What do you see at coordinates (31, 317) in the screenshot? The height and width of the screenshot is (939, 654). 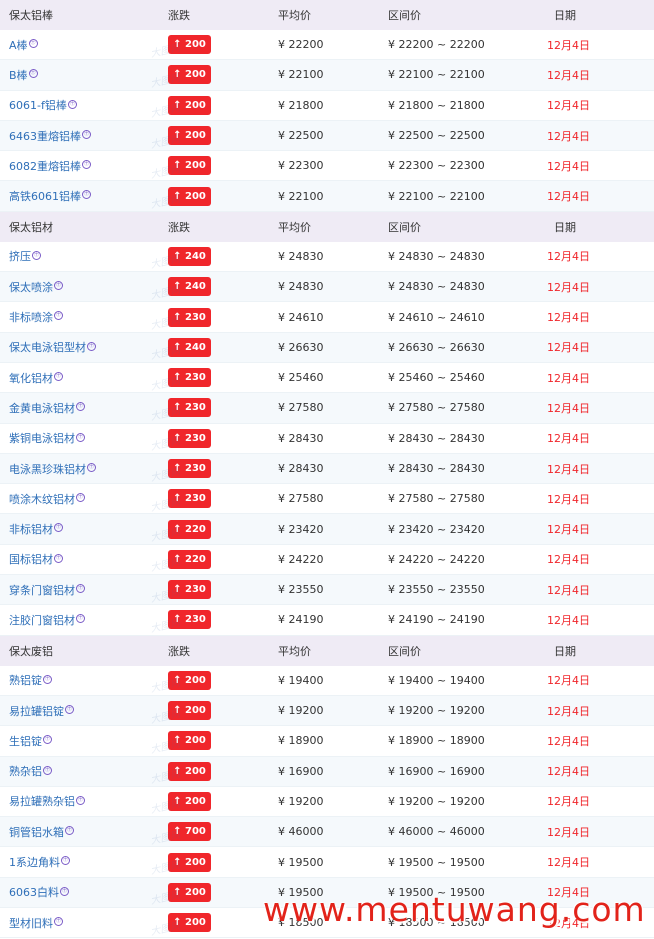 I see `product-link: 非标喷涂` at bounding box center [31, 317].